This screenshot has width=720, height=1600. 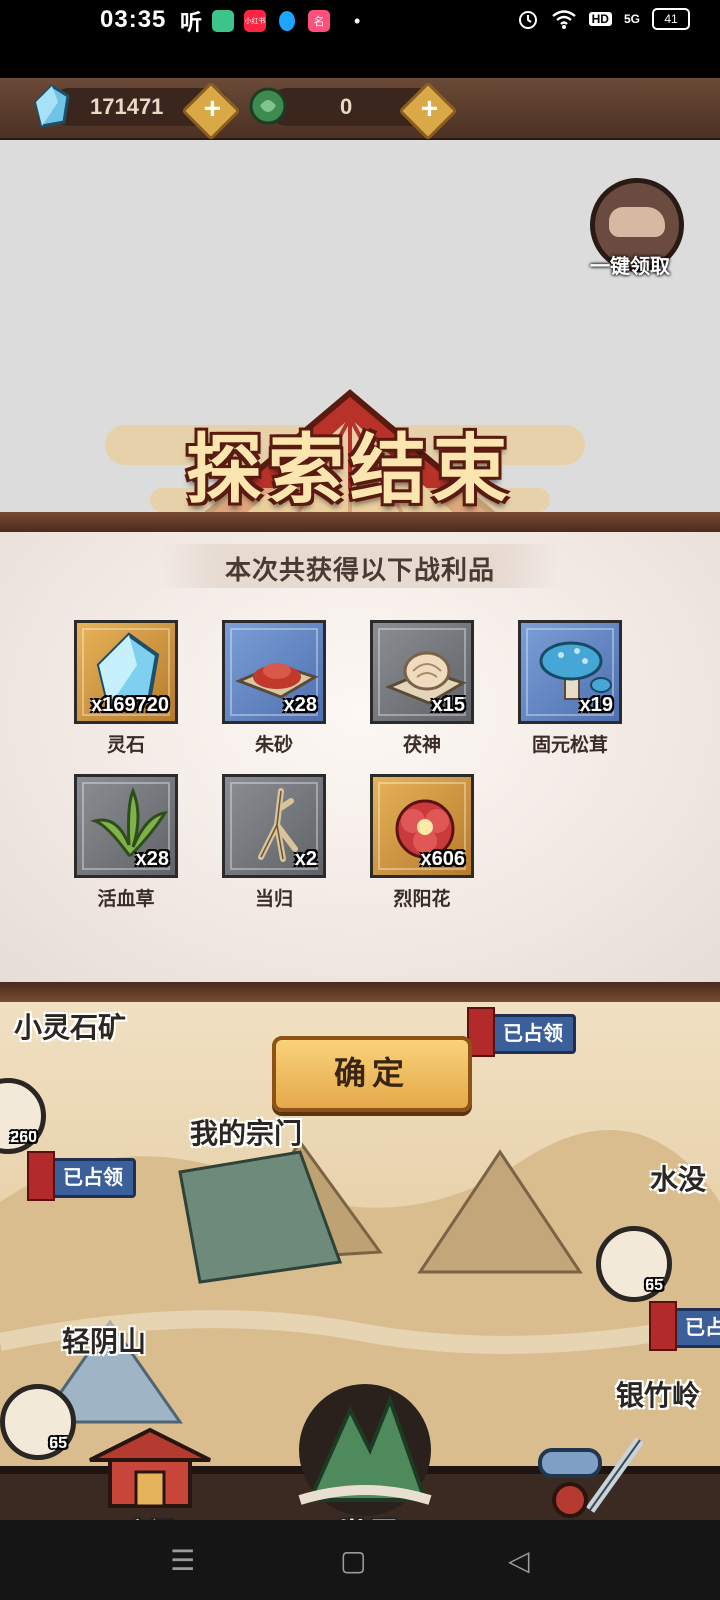 What do you see at coordinates (634, 1264) in the screenshot?
I see `resource-badge: 65` at bounding box center [634, 1264].